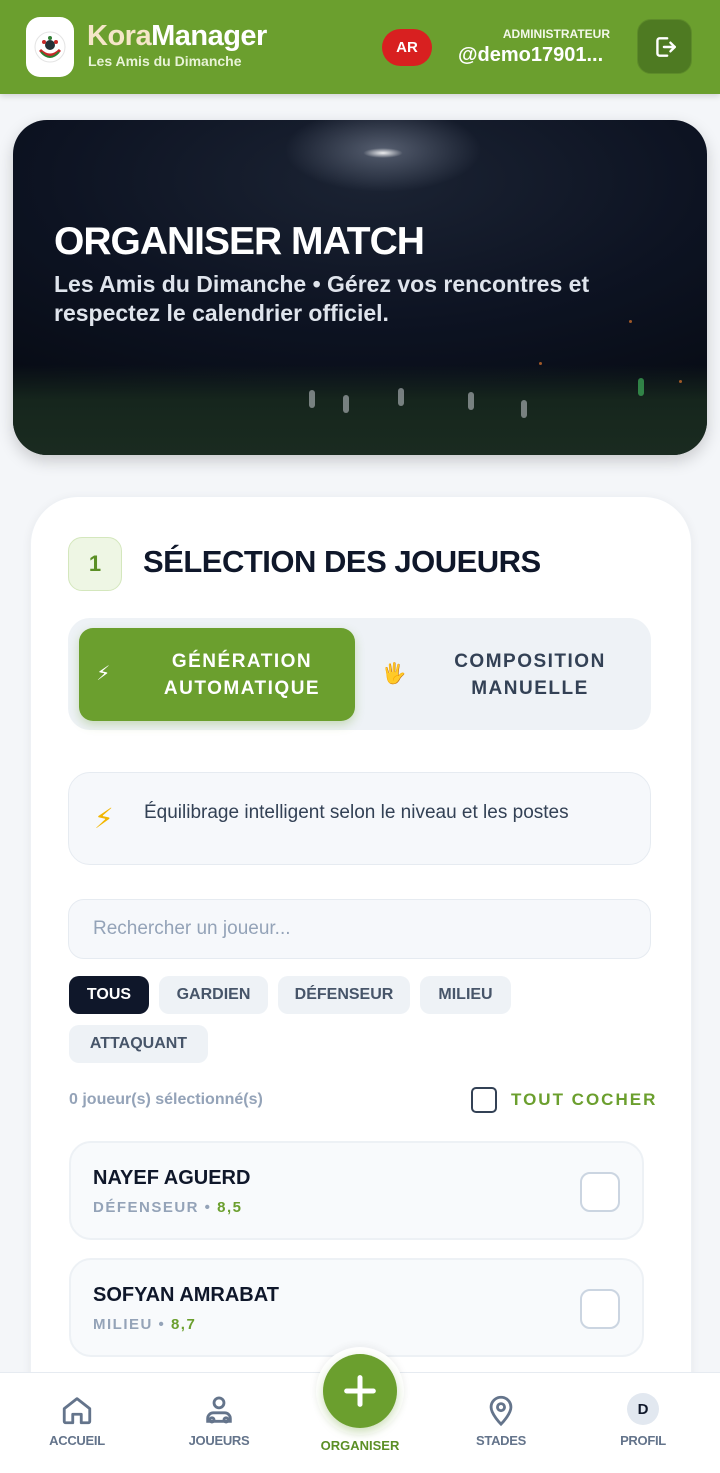 The width and height of the screenshot is (720, 1473). Describe the element at coordinates (530, 674) in the screenshot. I see `manual-composition-label: COMPOSITION MANUELLE` at that location.